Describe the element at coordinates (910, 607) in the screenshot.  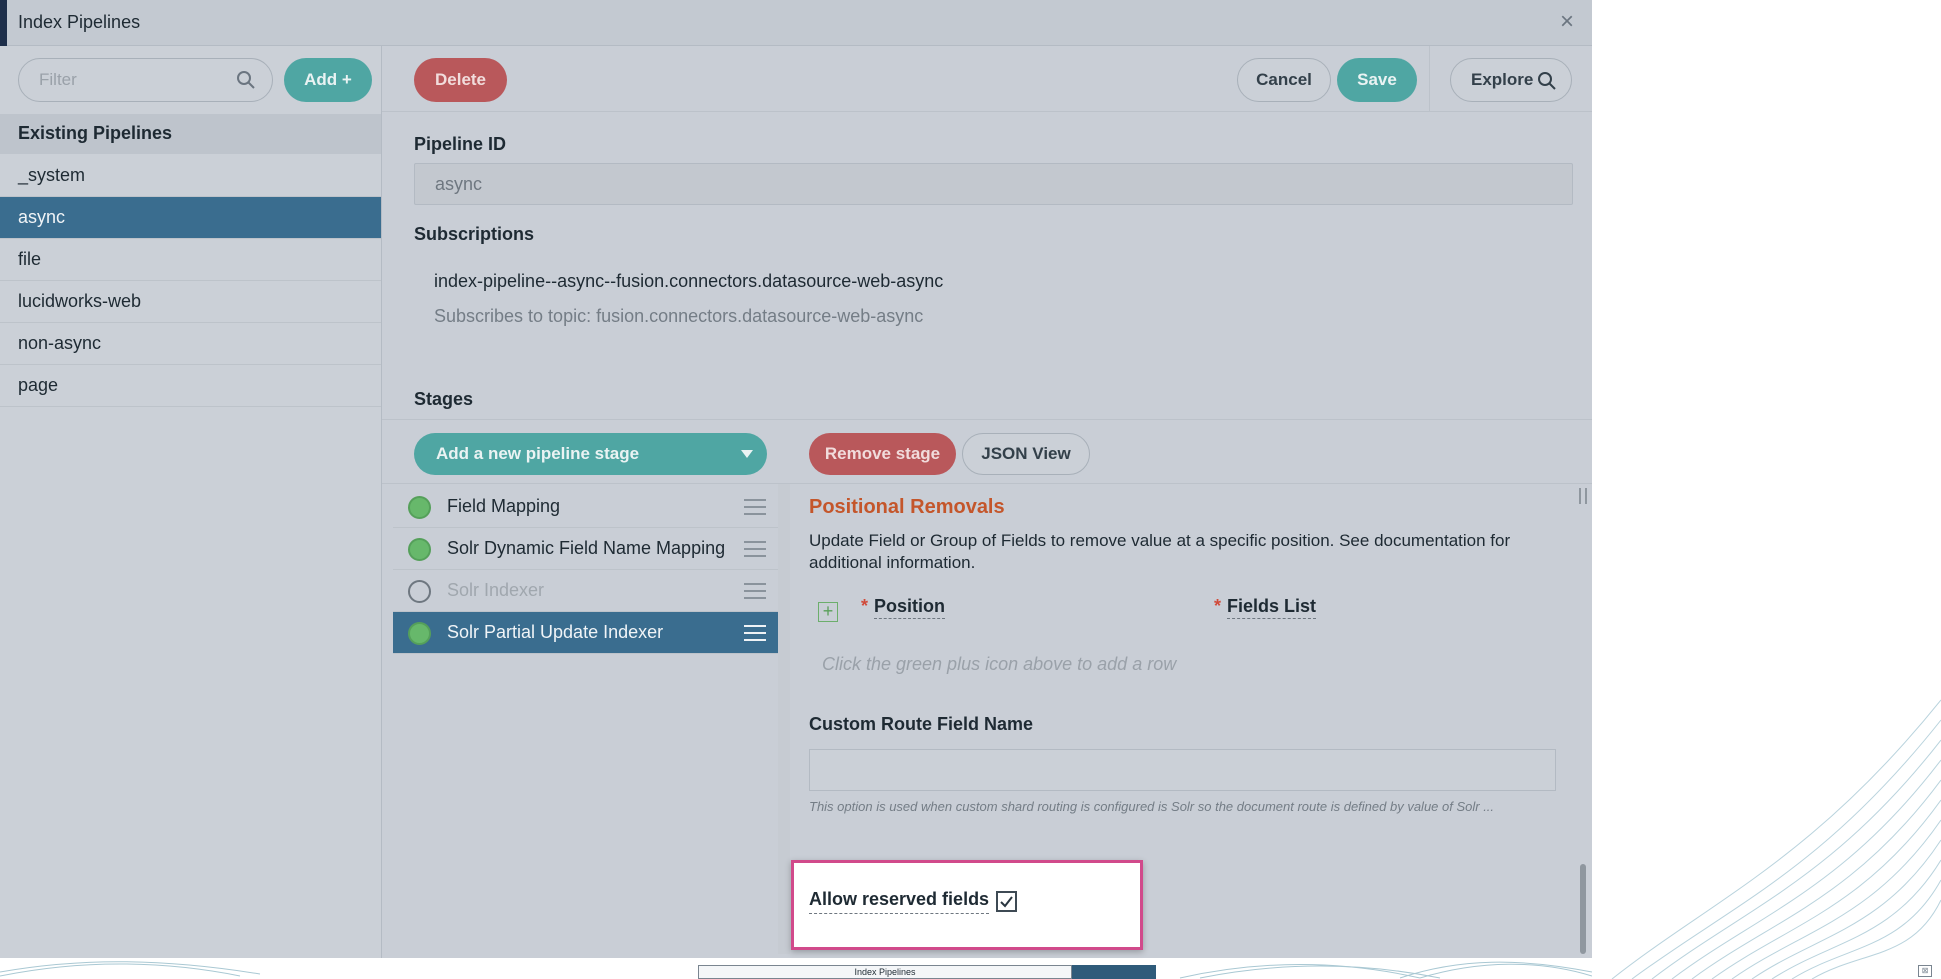
I see `position-label: Position` at that location.